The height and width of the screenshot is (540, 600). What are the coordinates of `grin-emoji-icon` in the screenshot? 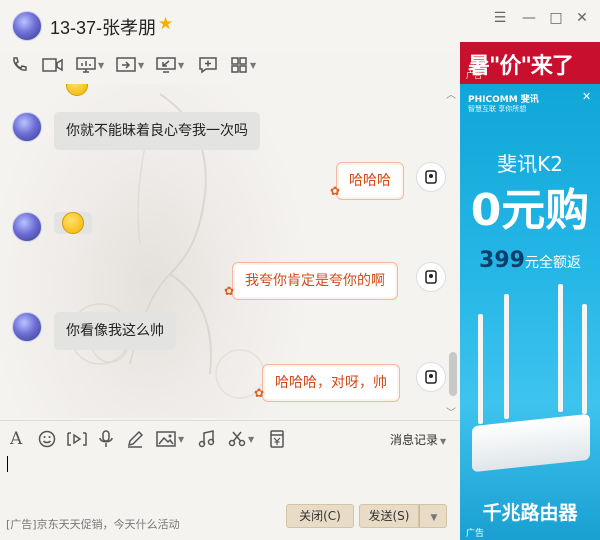 It's located at (73, 223).